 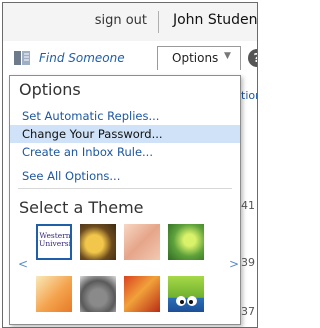 What do you see at coordinates (142, 294) in the screenshot?
I see `theme-tile-autumn-leaves` at bounding box center [142, 294].